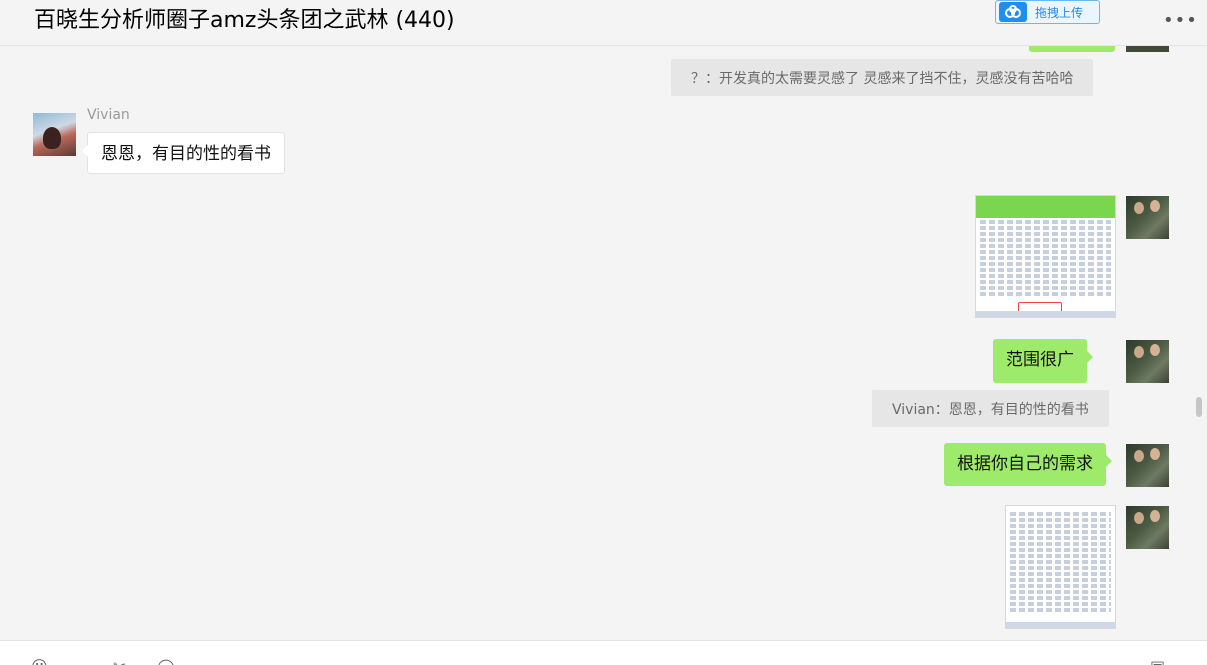 This screenshot has width=1207, height=665. I want to click on quoted-message: Vivian：恩恩，有目的性的看书, so click(990, 408).